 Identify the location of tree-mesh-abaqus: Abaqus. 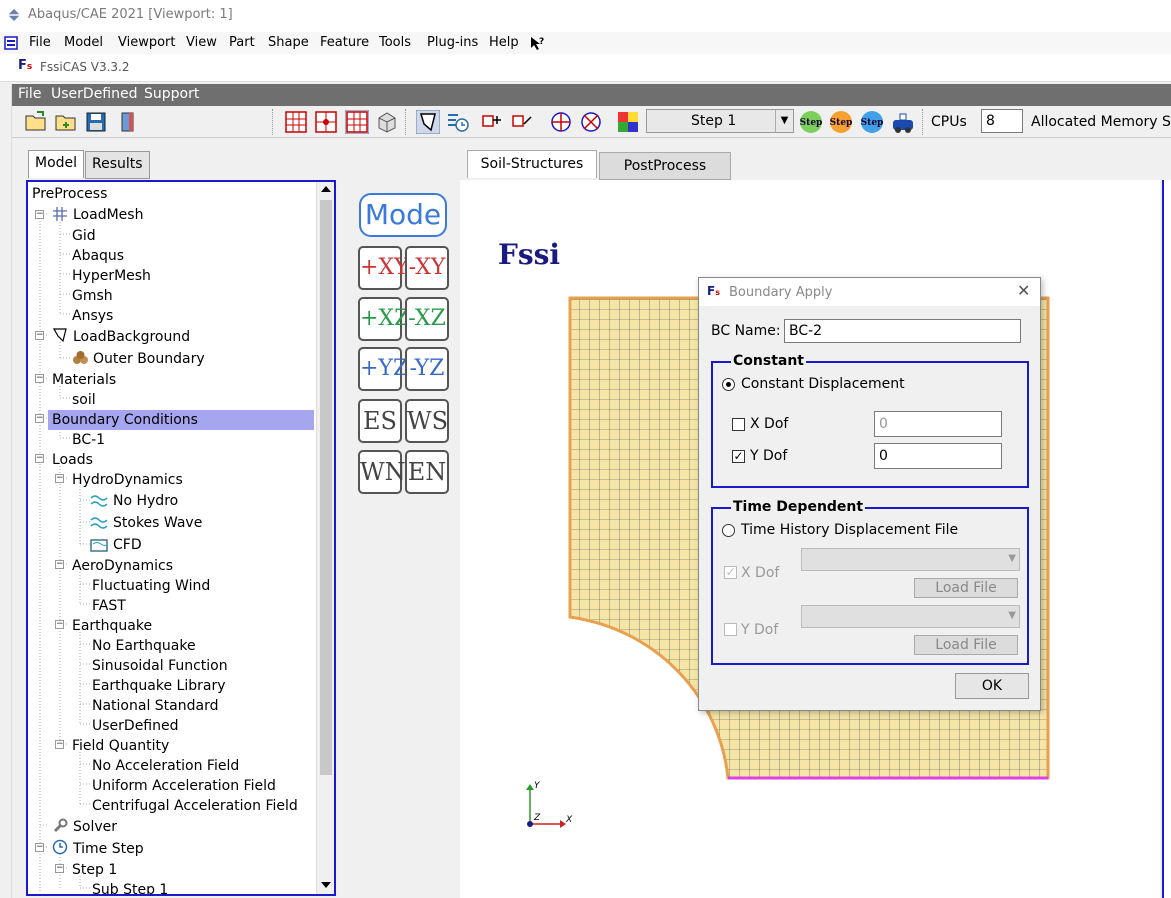
(98, 256).